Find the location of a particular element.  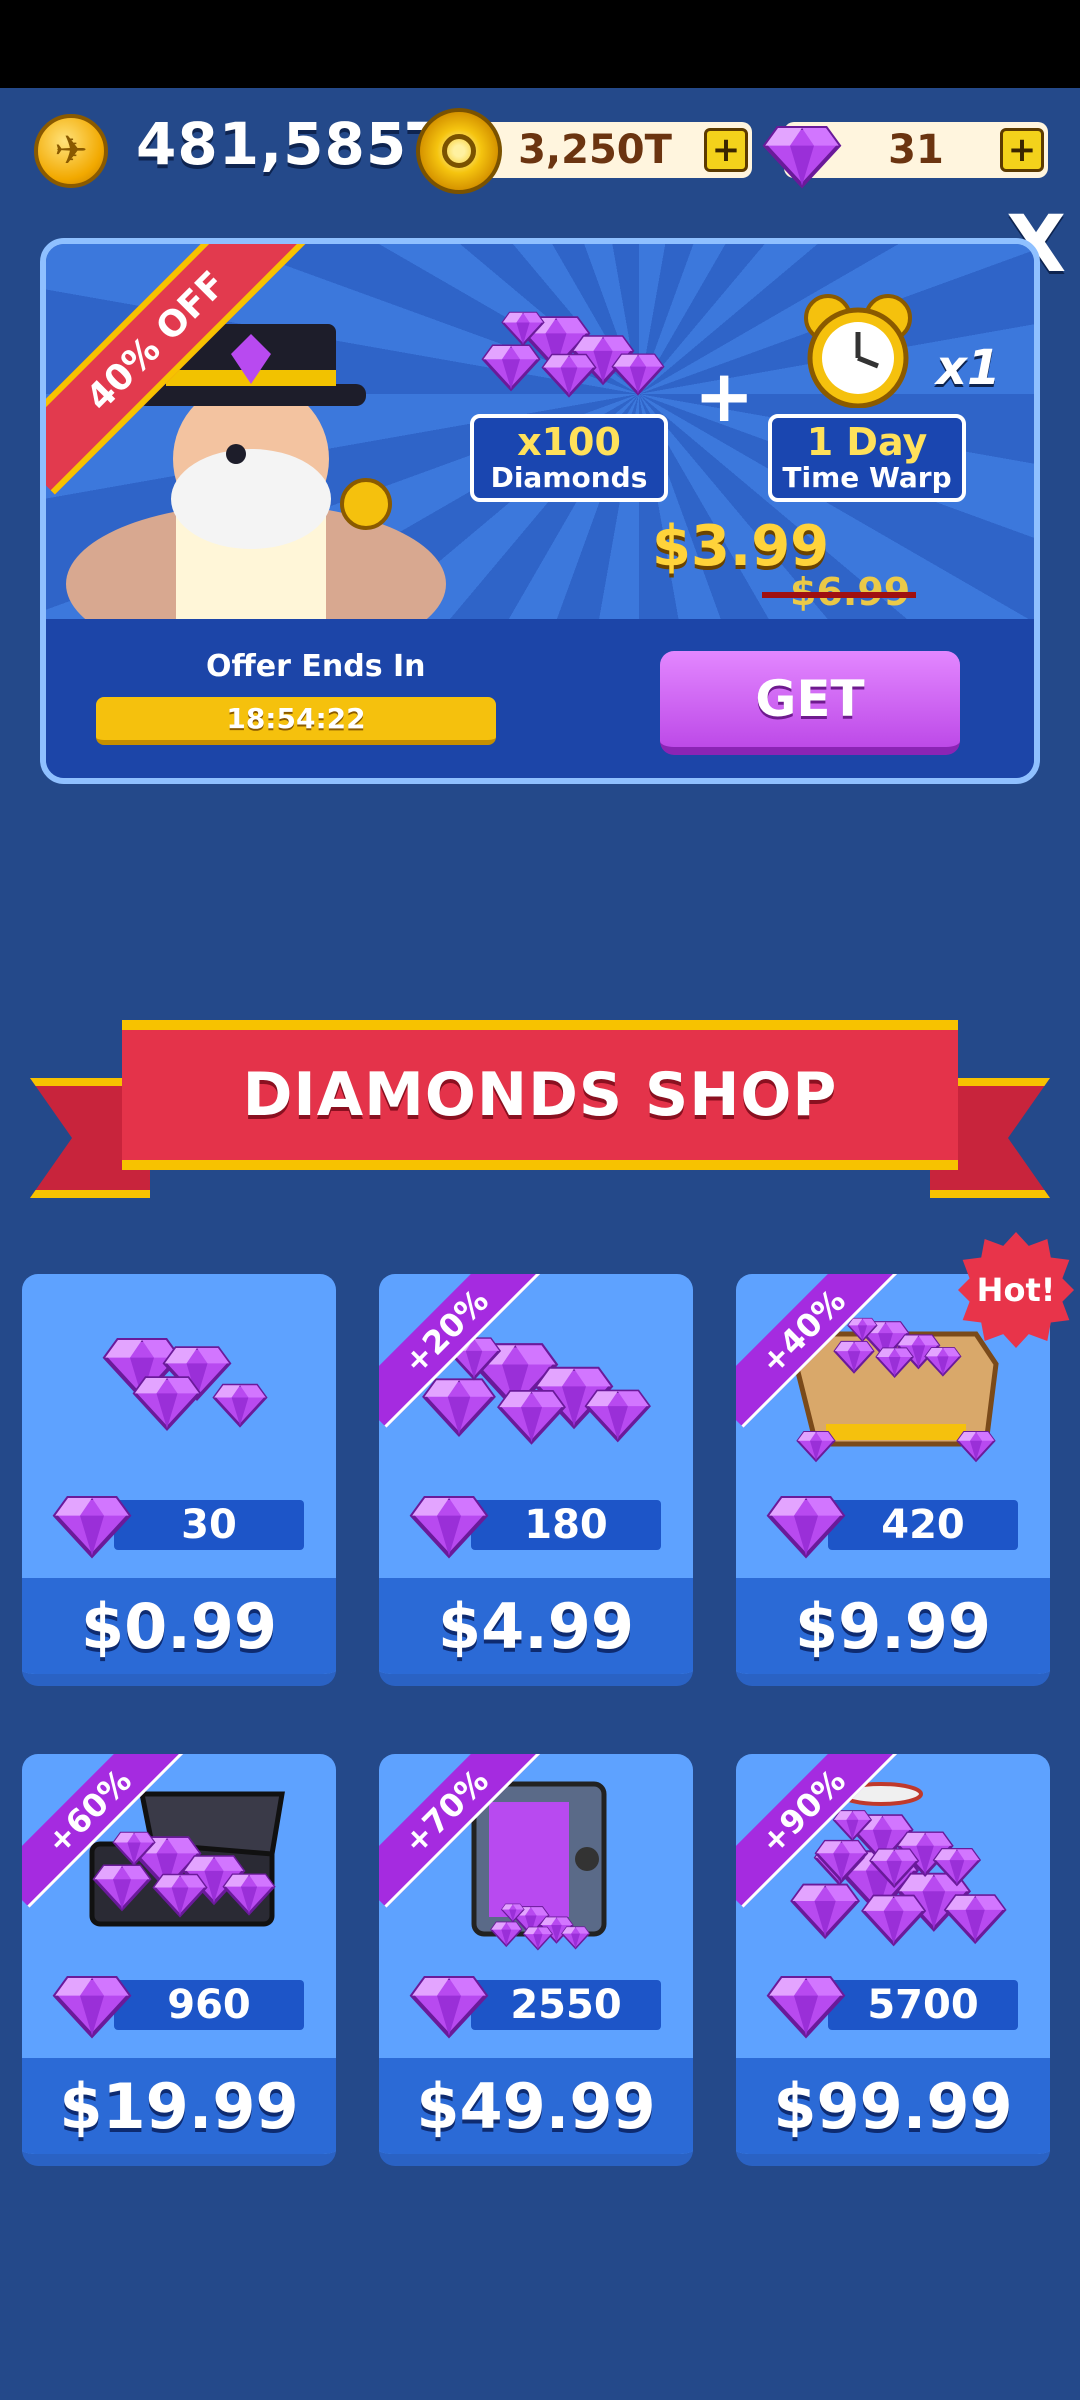

offer-item-time-warp: 1 Day Time Warp is located at coordinates (867, 458).